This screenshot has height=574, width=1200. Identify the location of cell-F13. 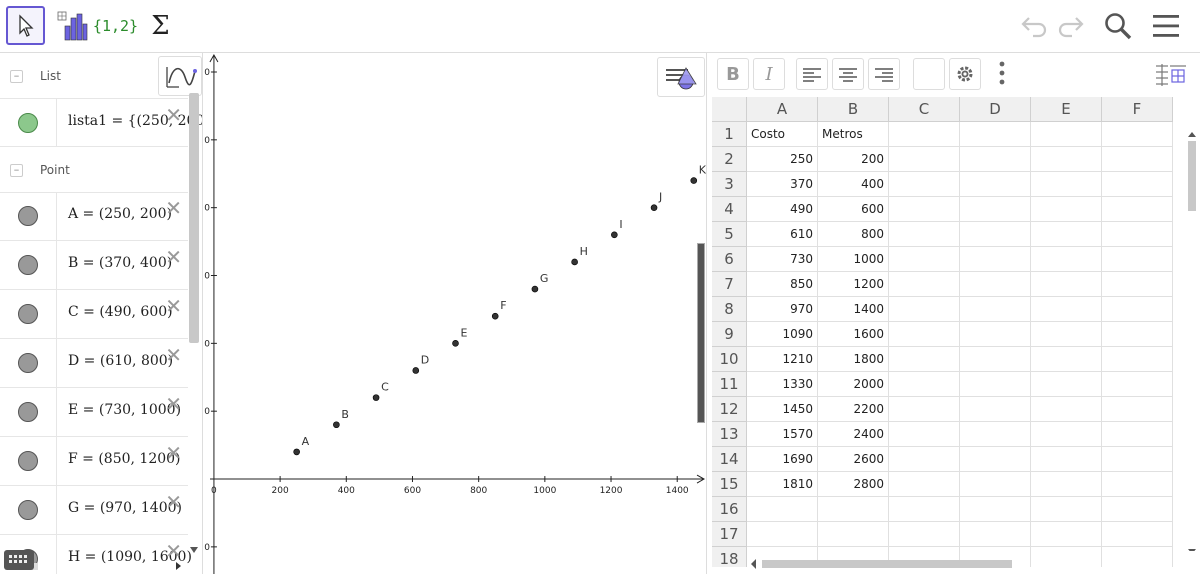
(1137, 434).